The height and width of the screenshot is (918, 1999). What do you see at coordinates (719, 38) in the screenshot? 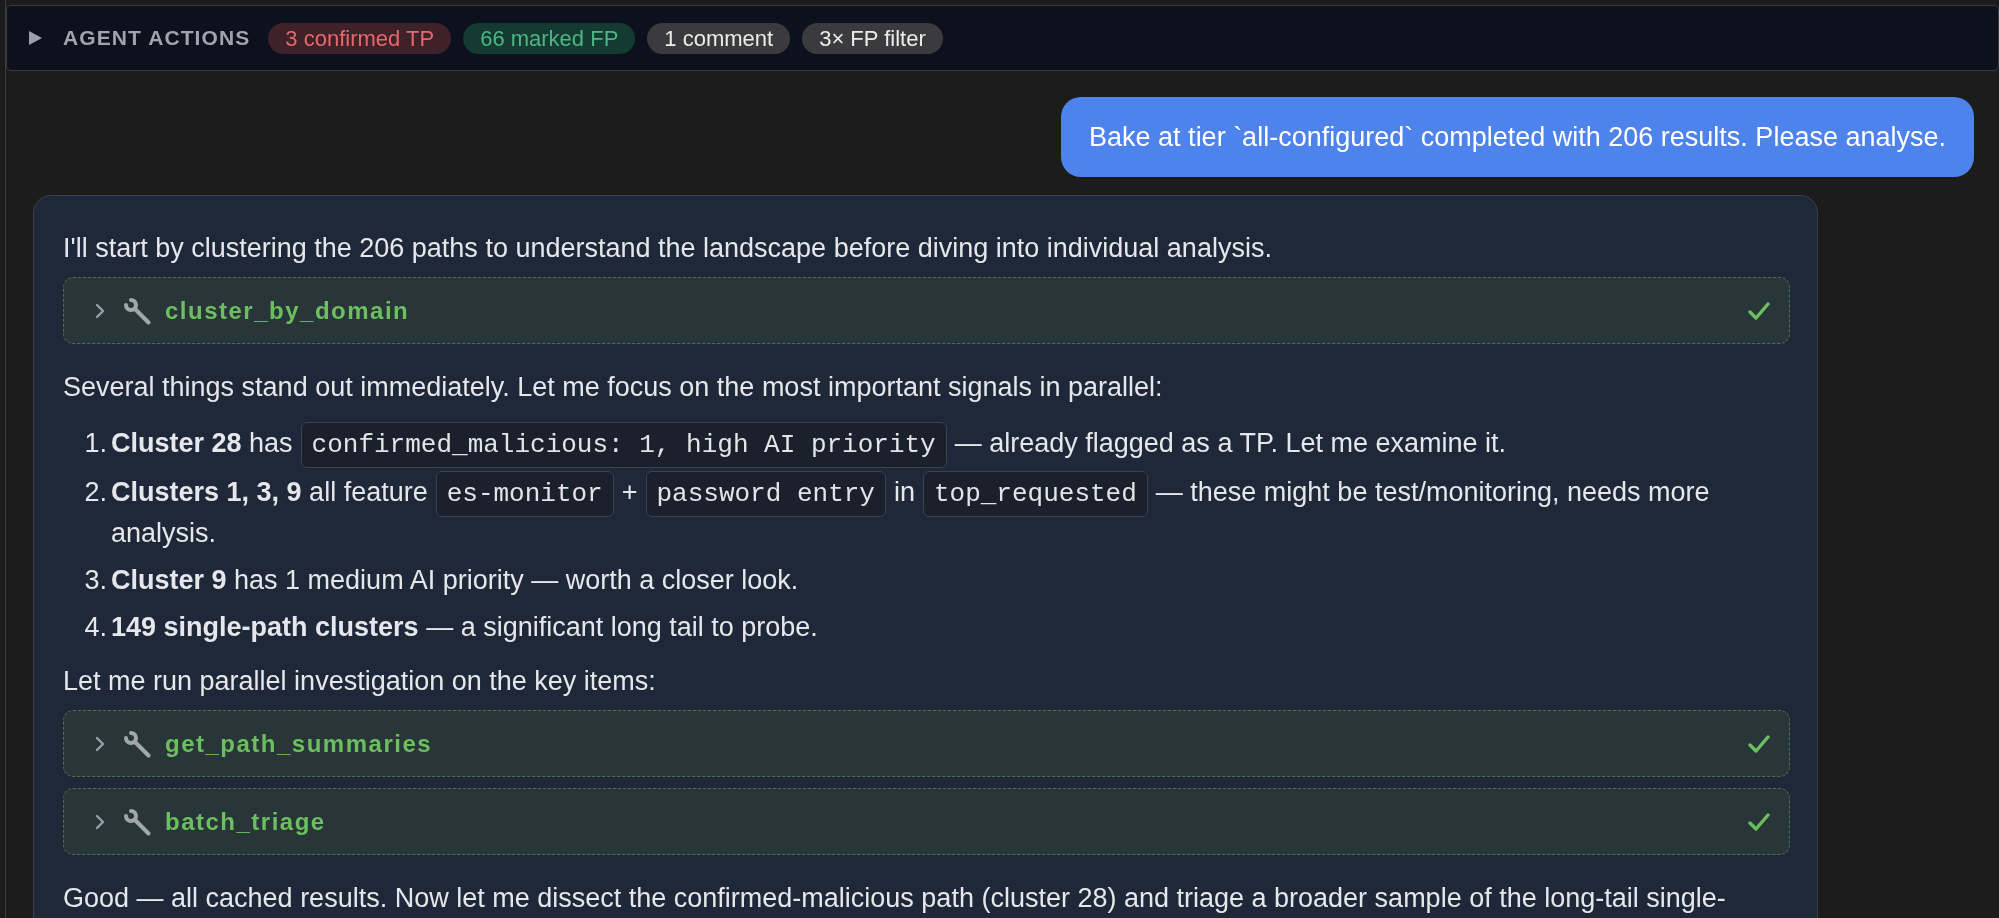
I see `summary-badge: 1 comment` at bounding box center [719, 38].